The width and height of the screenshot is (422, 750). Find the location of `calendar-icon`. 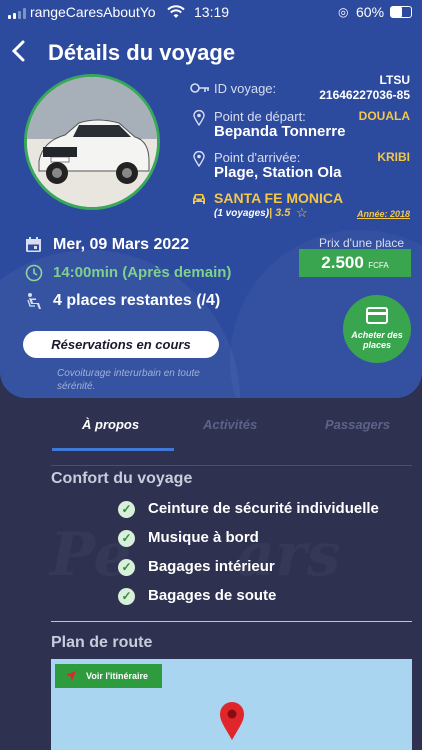

calendar-icon is located at coordinates (33, 244).